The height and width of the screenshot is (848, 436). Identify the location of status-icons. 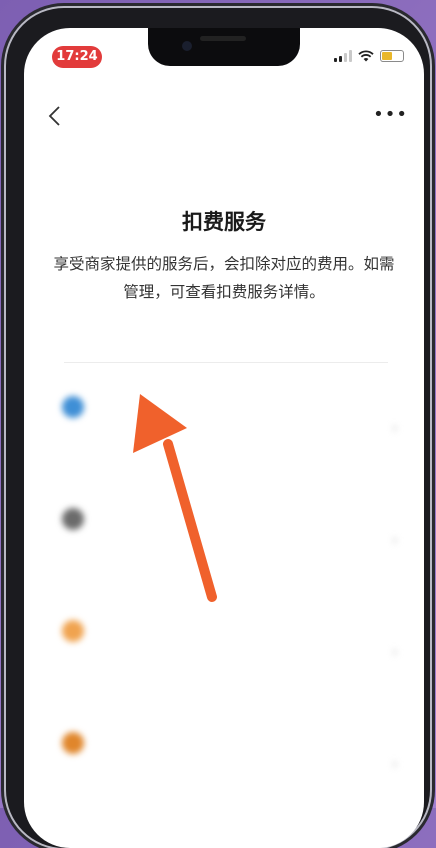
(369, 56).